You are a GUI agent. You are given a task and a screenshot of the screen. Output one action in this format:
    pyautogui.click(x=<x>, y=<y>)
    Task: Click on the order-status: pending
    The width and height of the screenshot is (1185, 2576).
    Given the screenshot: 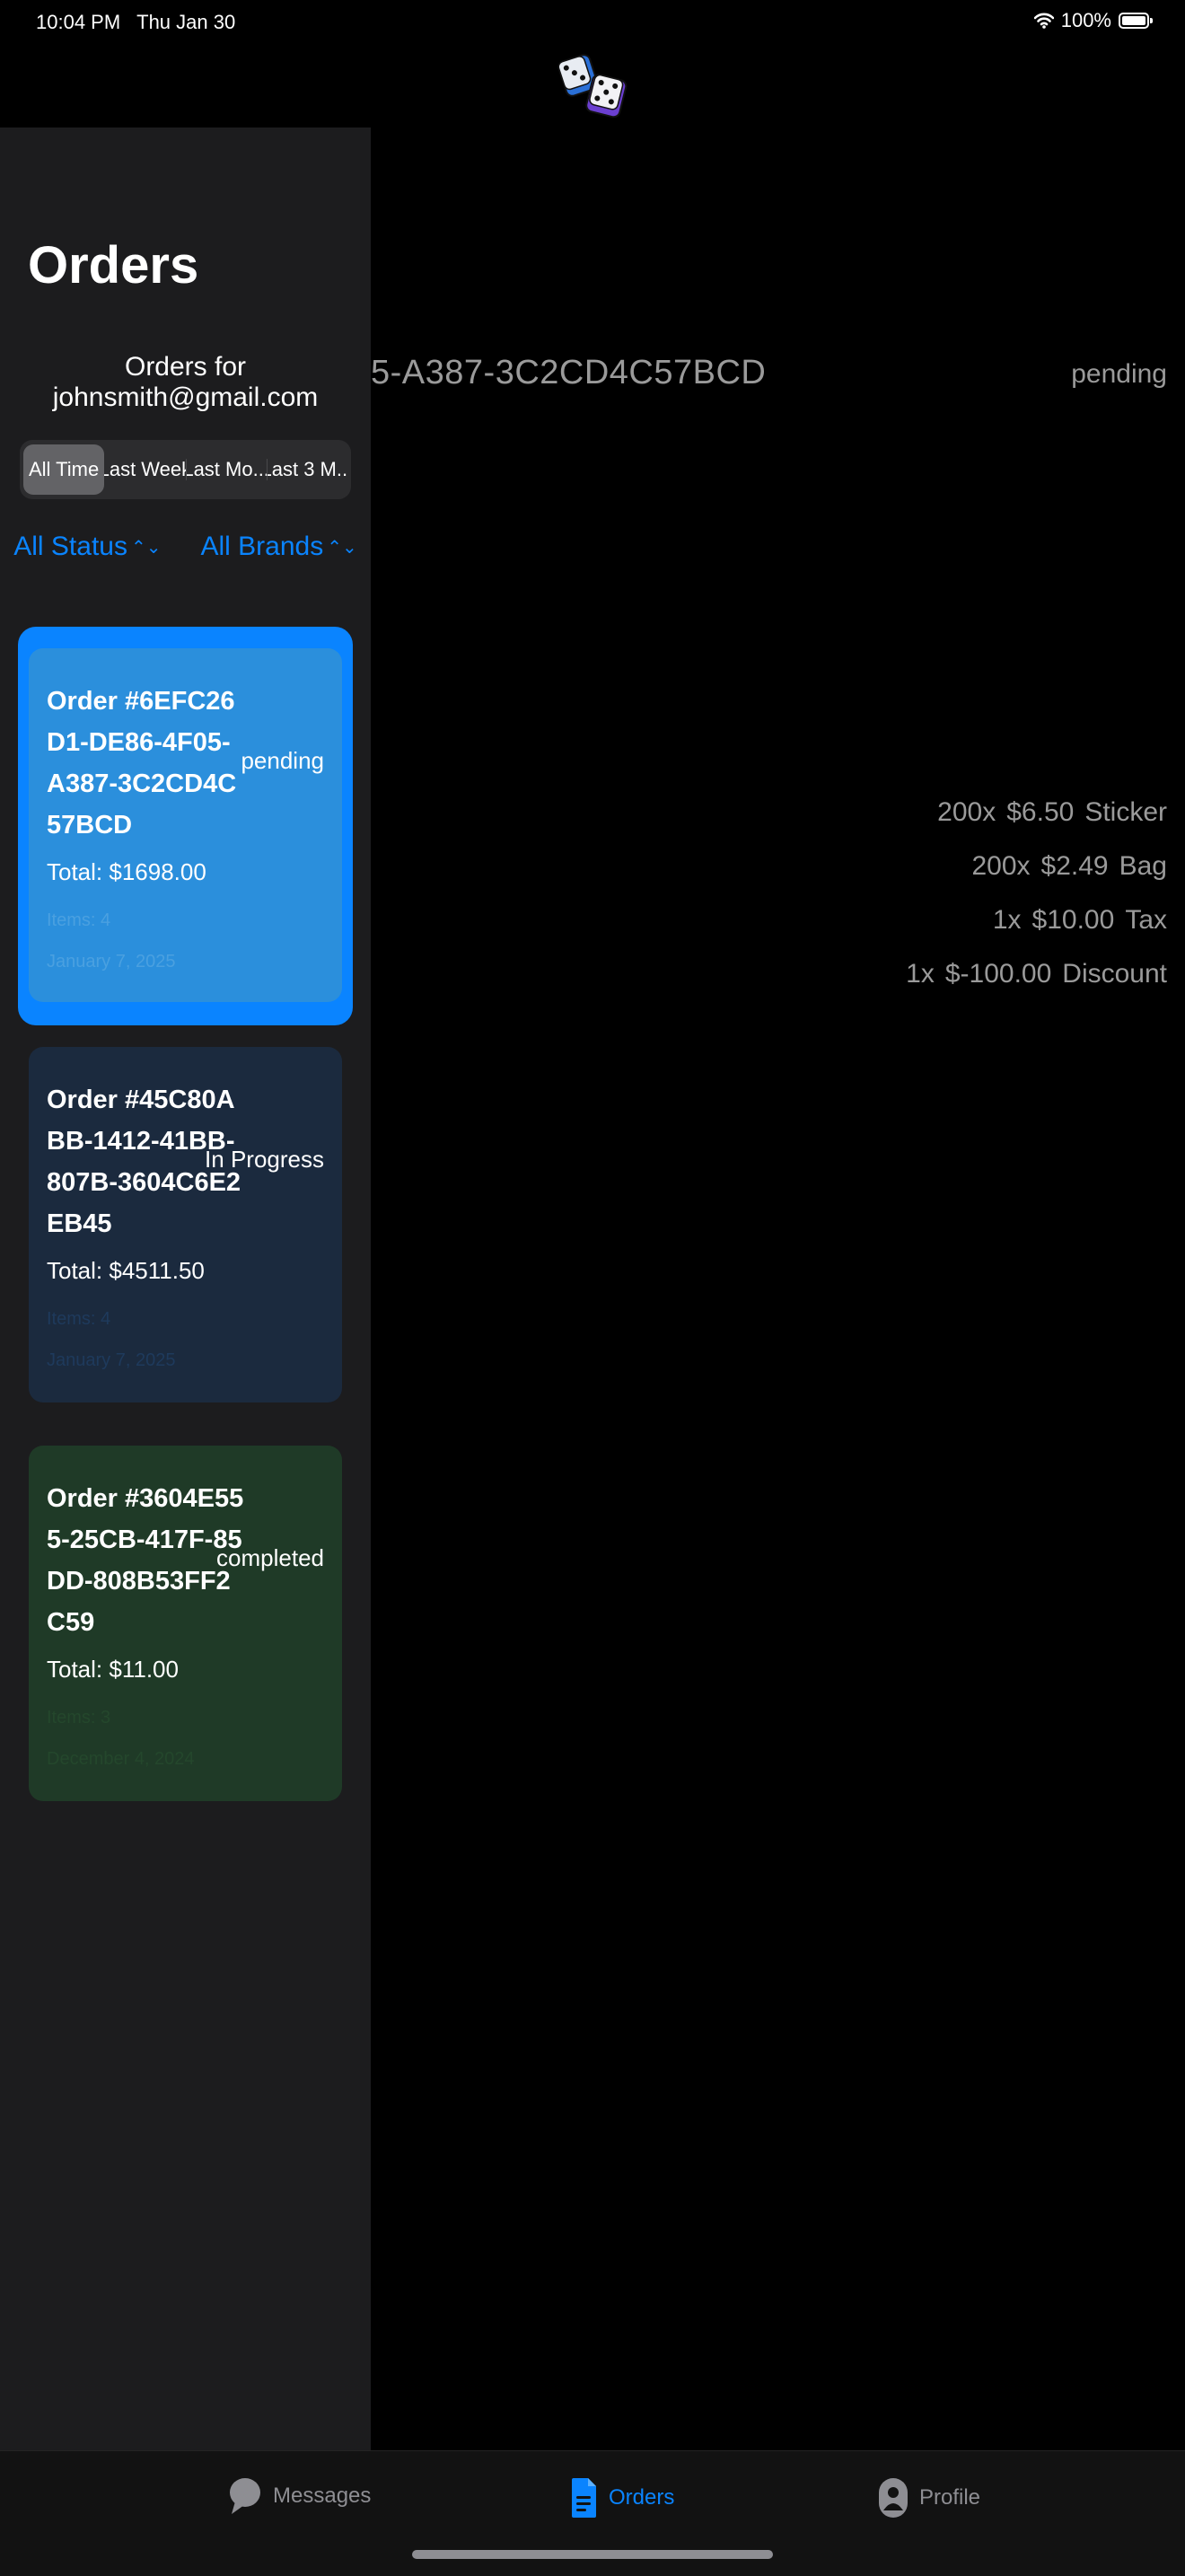 What is the action you would take?
    pyautogui.click(x=282, y=760)
    